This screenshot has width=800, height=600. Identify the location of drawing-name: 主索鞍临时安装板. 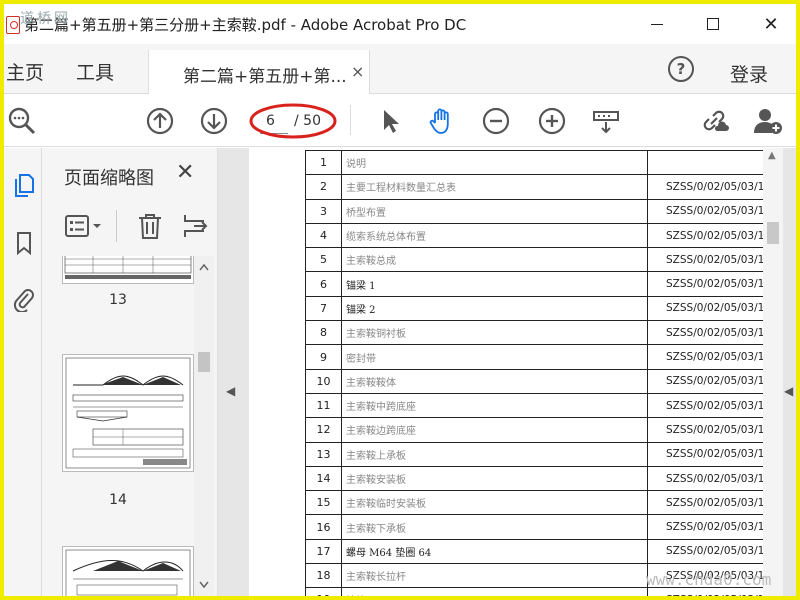
(494, 503).